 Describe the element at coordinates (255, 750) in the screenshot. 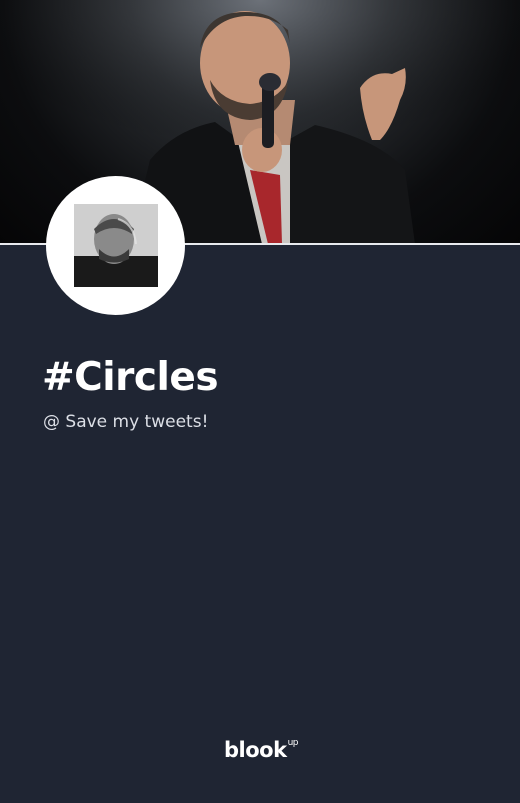

I see `brand-name: blook` at that location.